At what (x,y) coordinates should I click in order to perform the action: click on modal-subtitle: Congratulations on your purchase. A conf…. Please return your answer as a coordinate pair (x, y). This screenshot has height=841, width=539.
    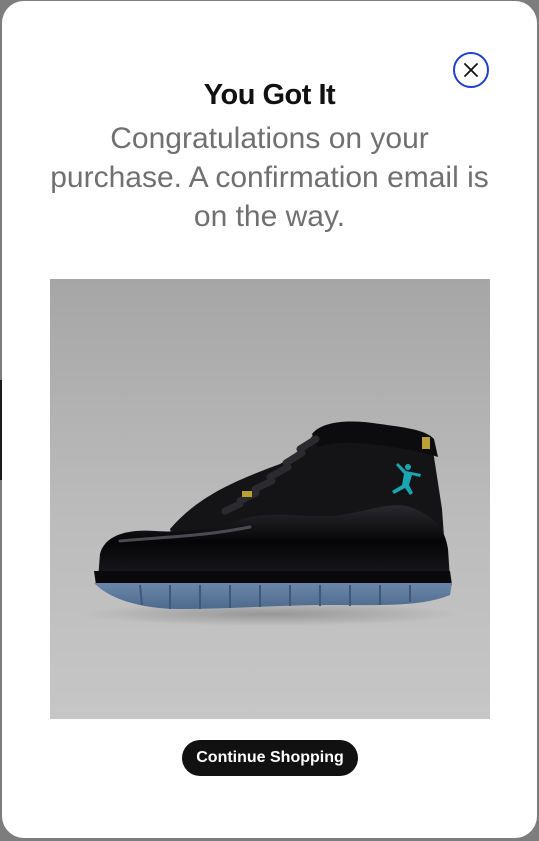
    Looking at the image, I should click on (269, 177).